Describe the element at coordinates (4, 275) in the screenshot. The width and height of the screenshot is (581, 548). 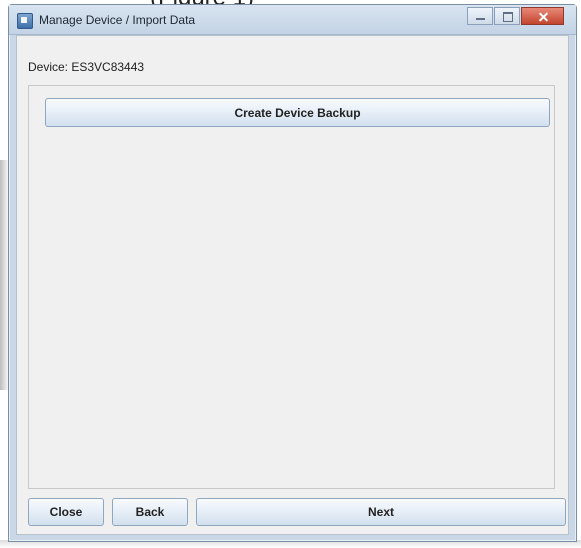
I see `left-shadow` at that location.